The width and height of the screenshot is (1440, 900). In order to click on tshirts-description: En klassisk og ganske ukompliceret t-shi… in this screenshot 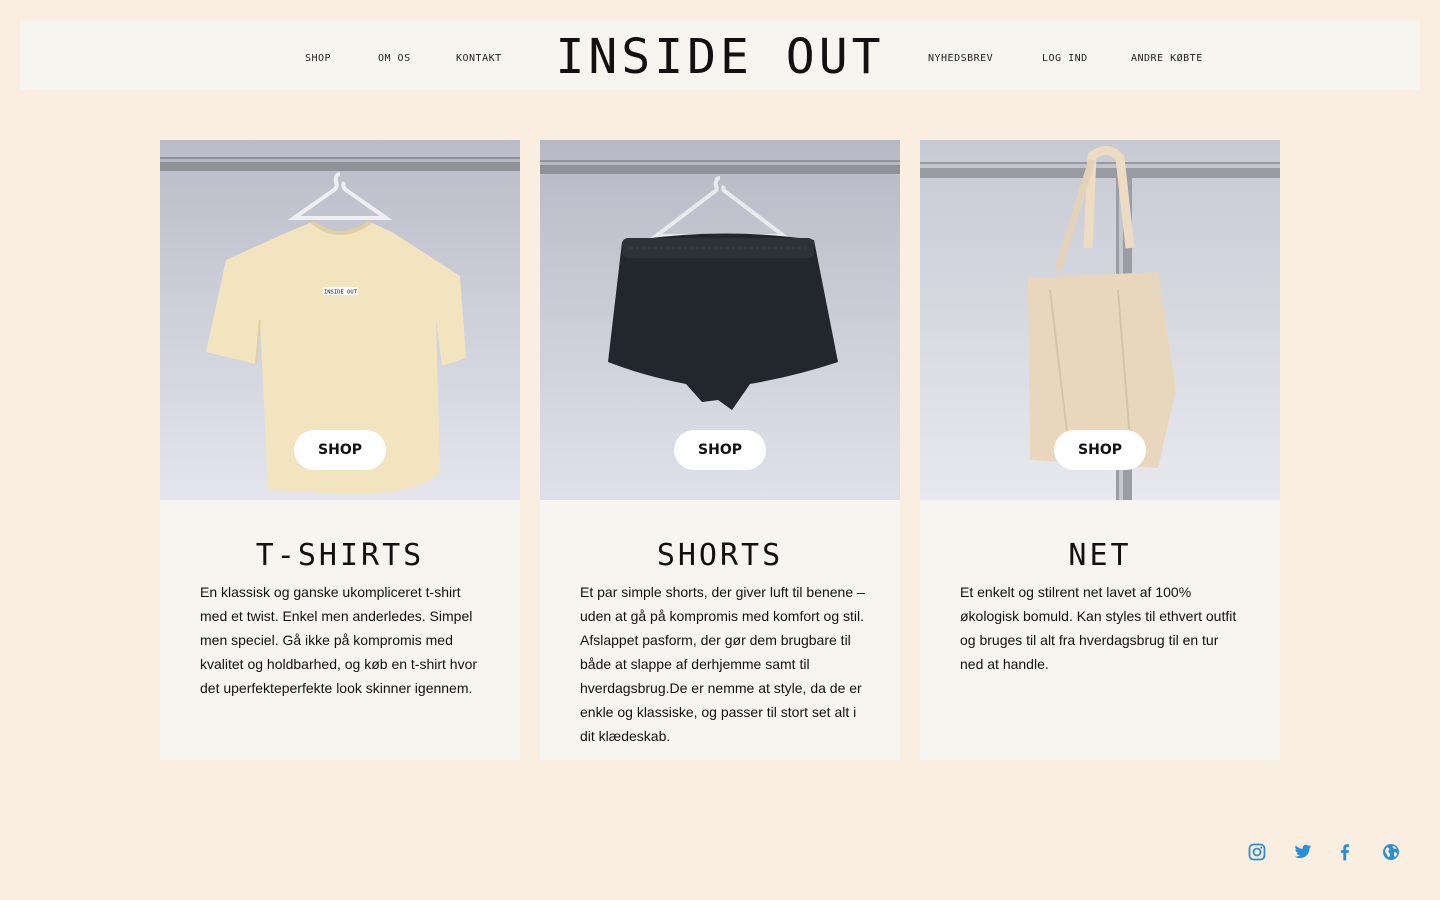, I will do `click(339, 640)`.